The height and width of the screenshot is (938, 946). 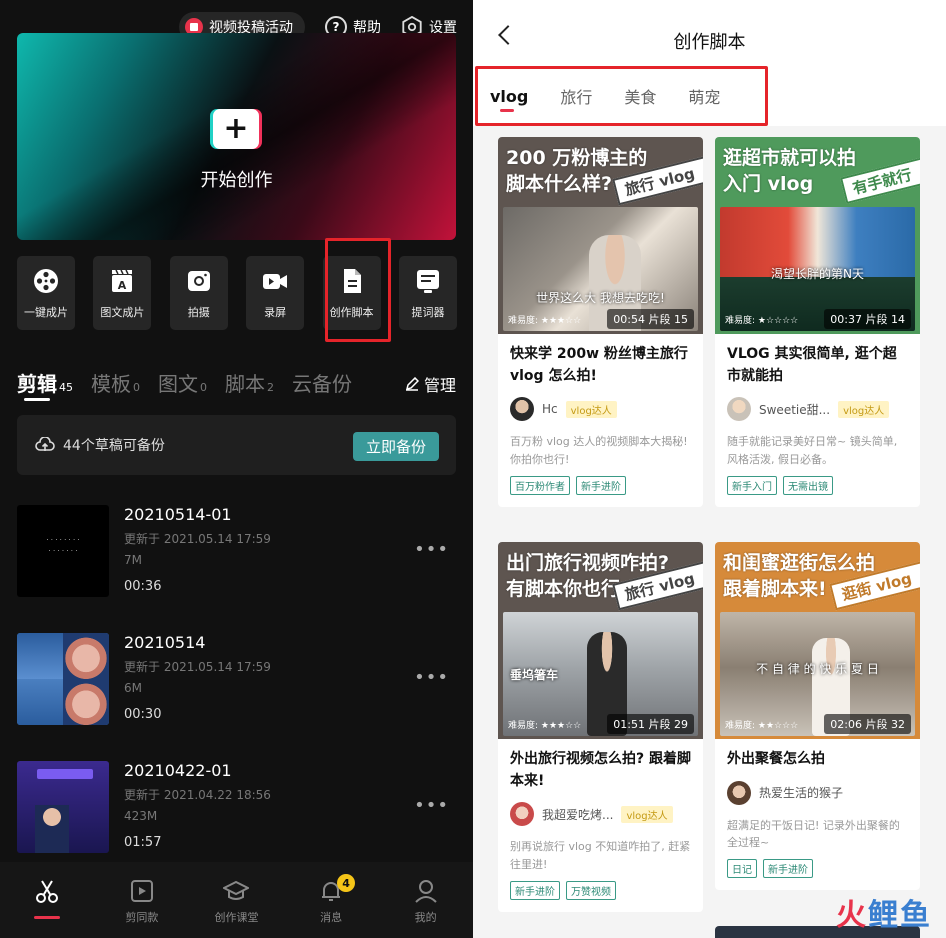 What do you see at coordinates (66, 387) in the screenshot?
I see `tab-count: 45` at bounding box center [66, 387].